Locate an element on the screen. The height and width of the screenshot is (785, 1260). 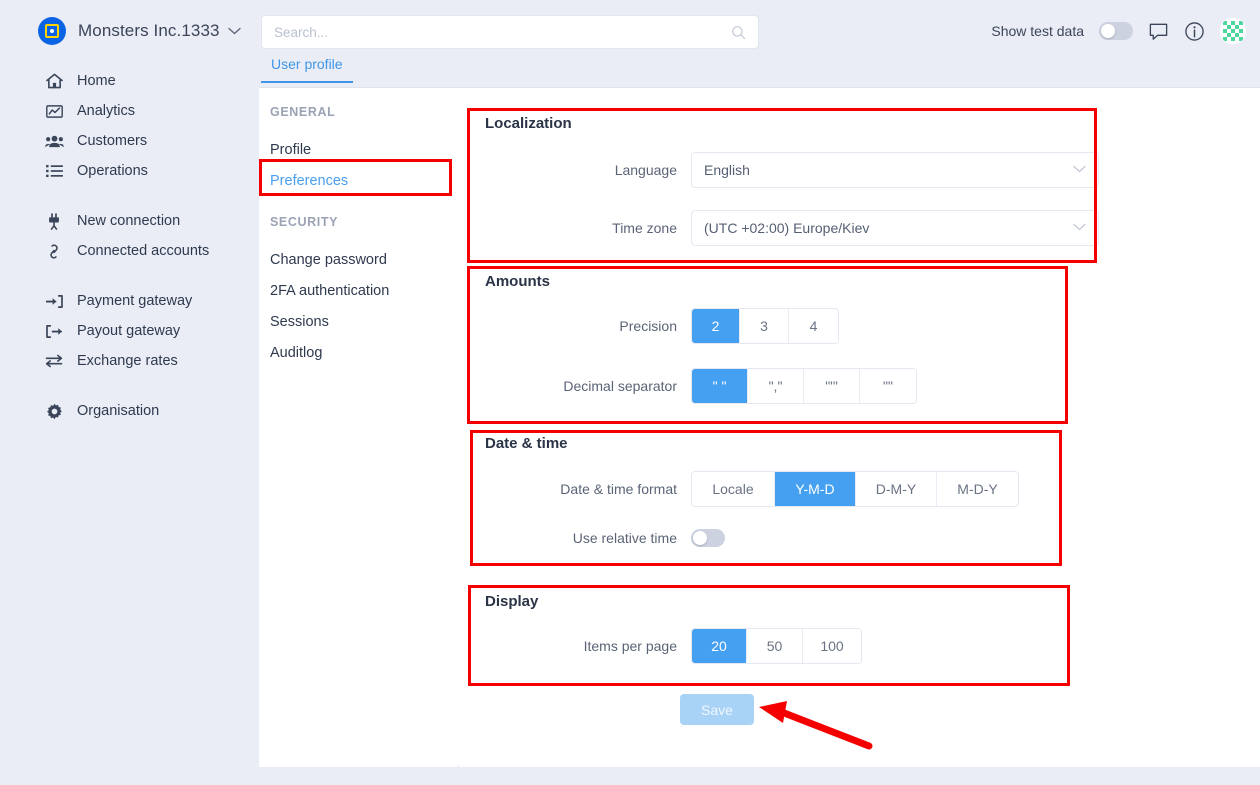
sidebar-label: Analytics is located at coordinates (106, 111).